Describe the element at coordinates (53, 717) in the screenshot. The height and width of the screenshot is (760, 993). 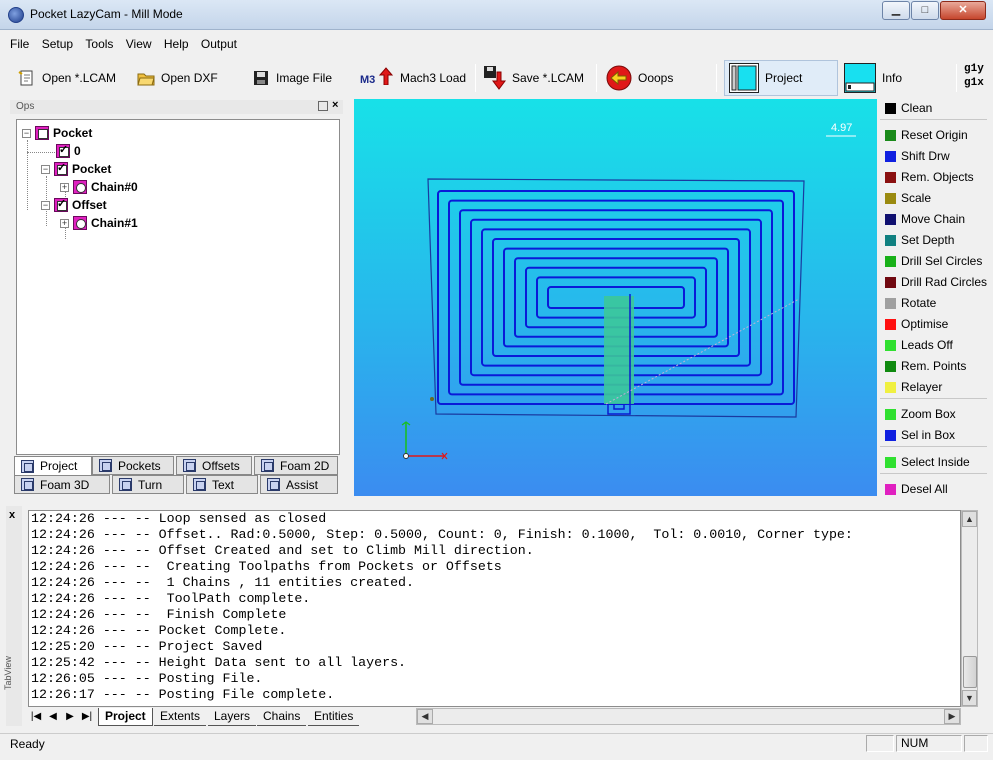
I see `prev-tab-icon: ◀` at that location.